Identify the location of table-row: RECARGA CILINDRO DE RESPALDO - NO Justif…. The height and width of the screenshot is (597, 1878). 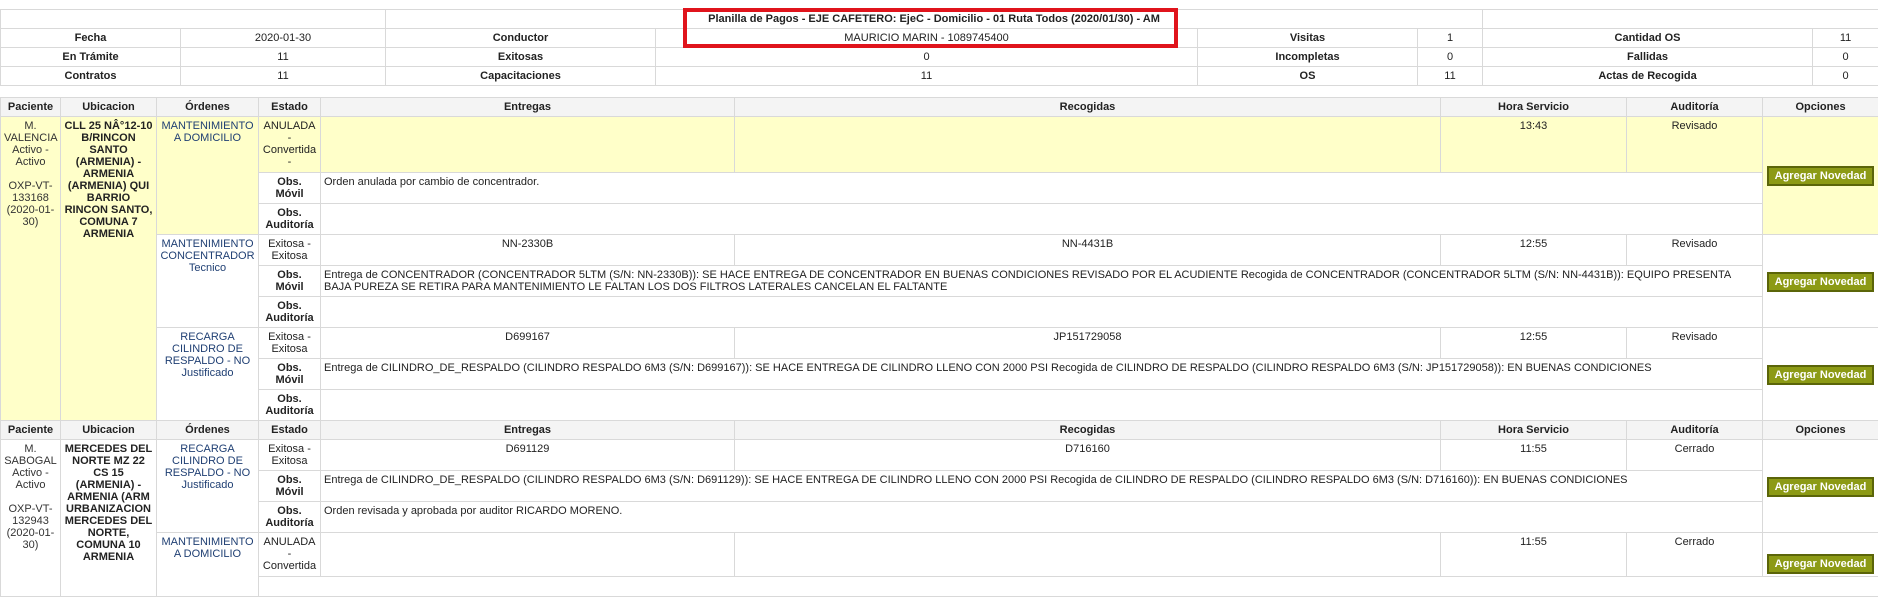
(939, 343).